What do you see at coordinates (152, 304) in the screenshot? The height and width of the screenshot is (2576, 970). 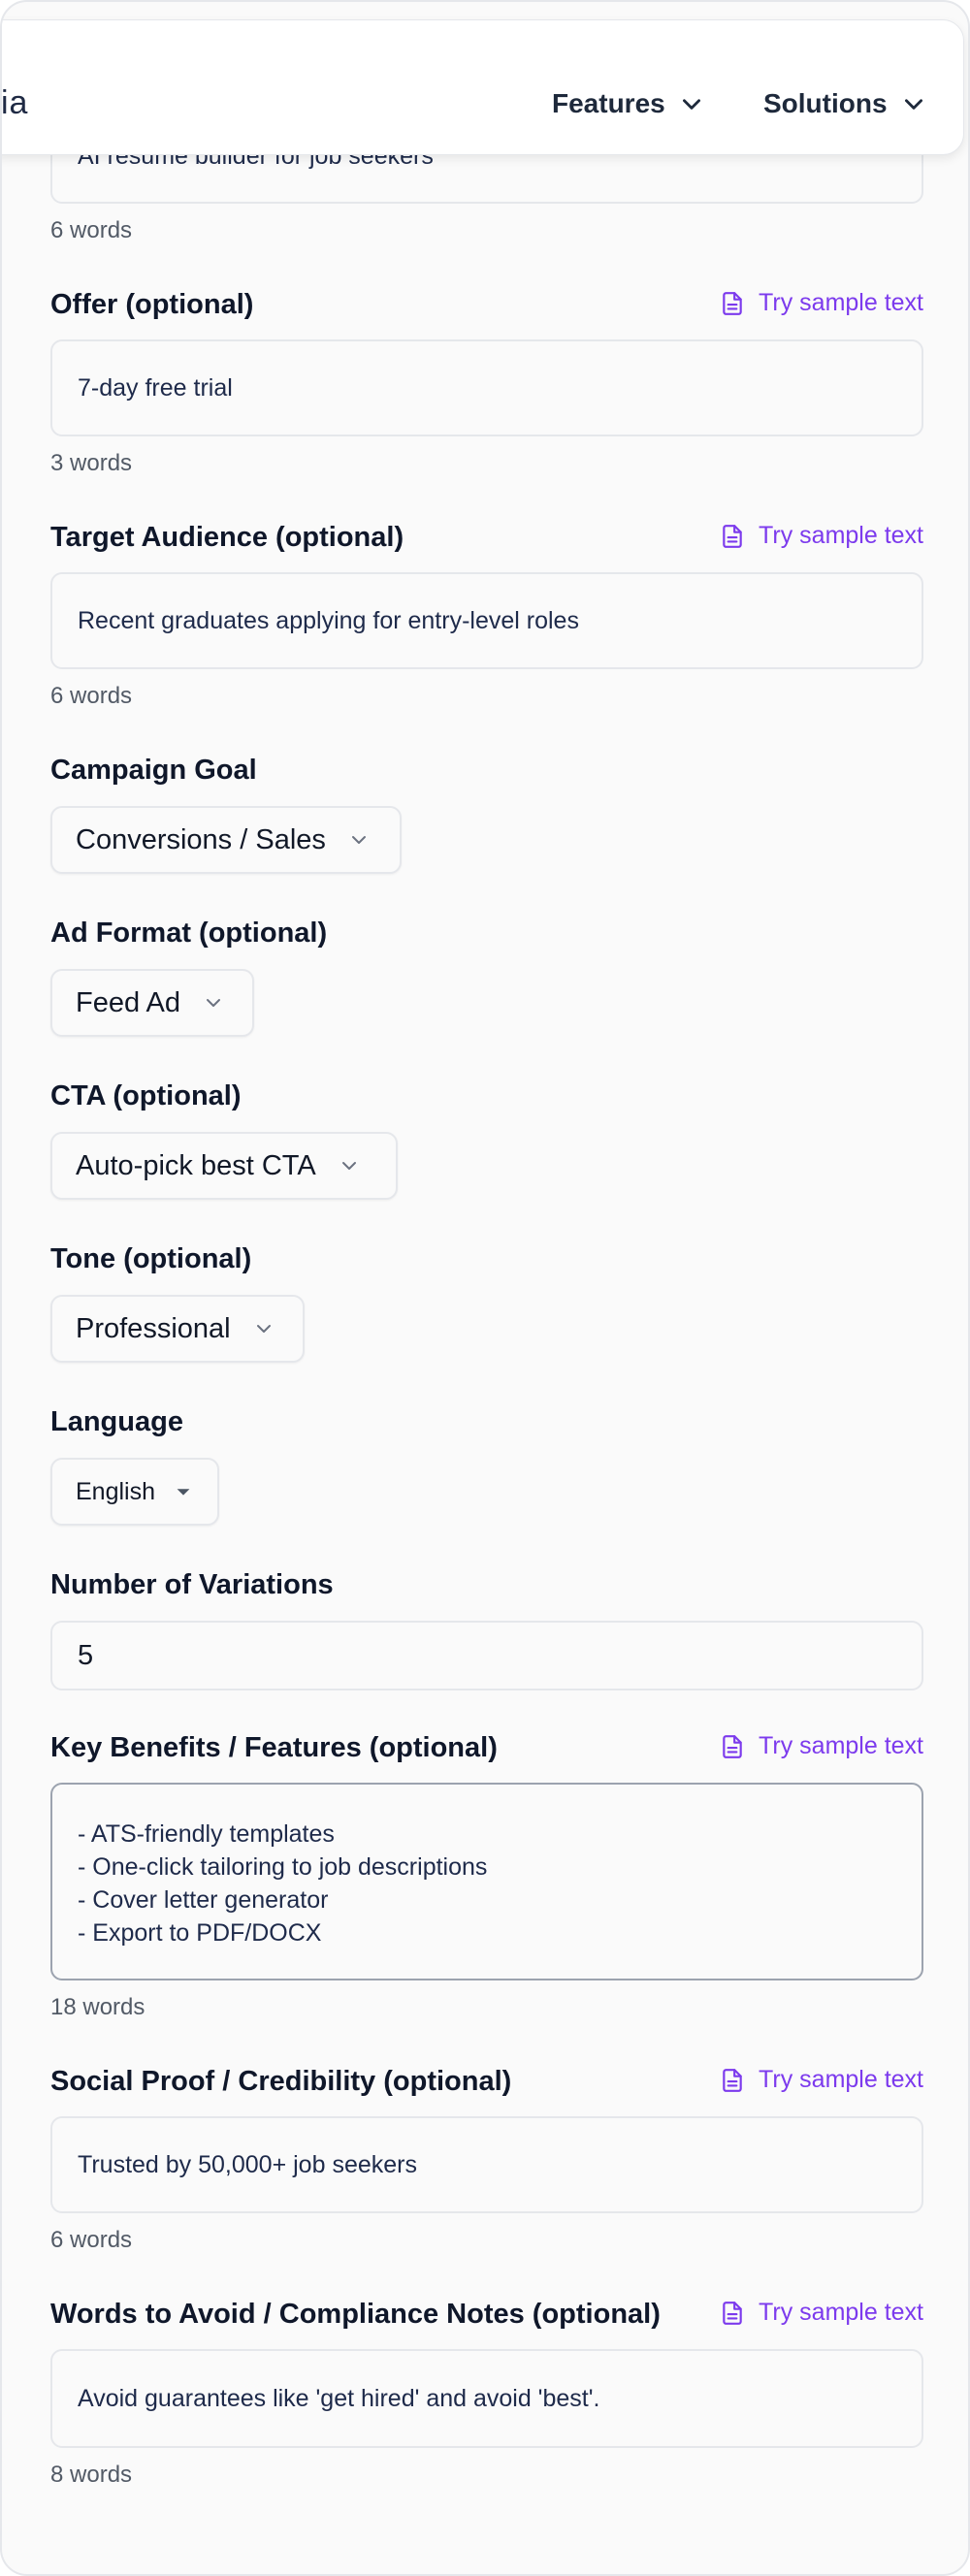 I see `offer-label: Offer (optional)` at bounding box center [152, 304].